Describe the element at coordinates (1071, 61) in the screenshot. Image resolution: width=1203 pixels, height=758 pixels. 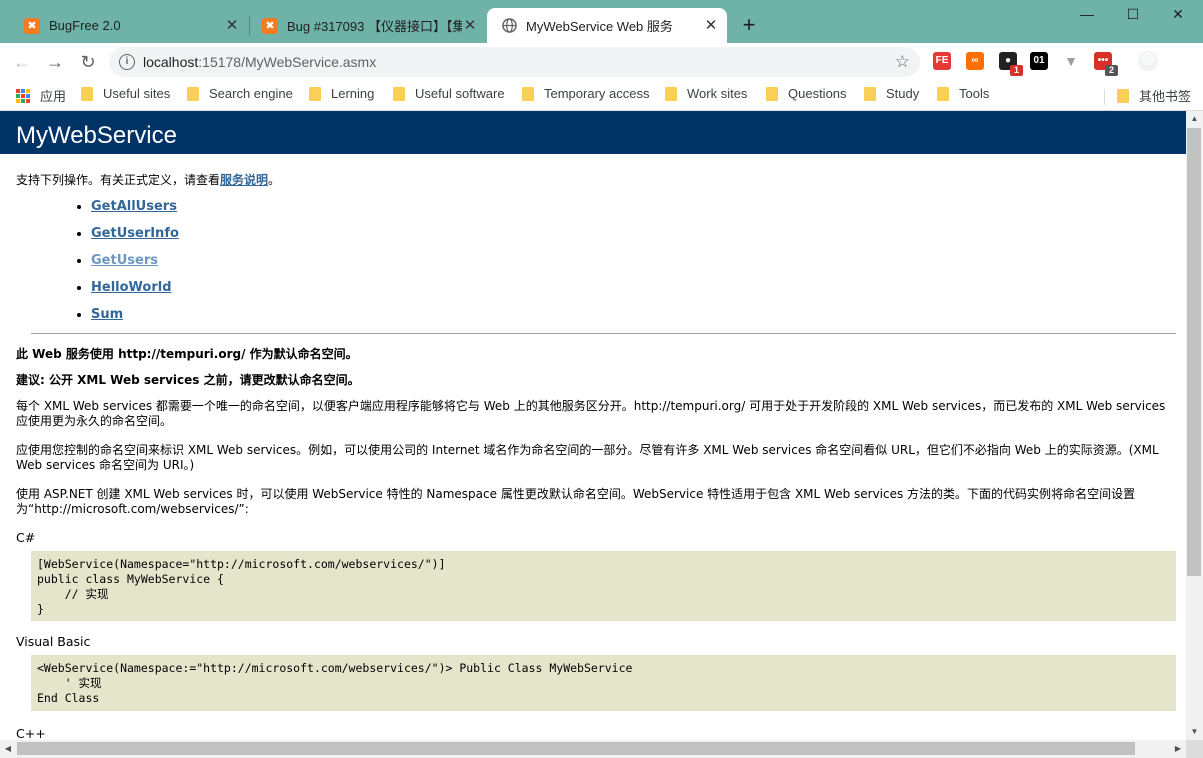
I see `vue-devtools-icon: ▼` at that location.